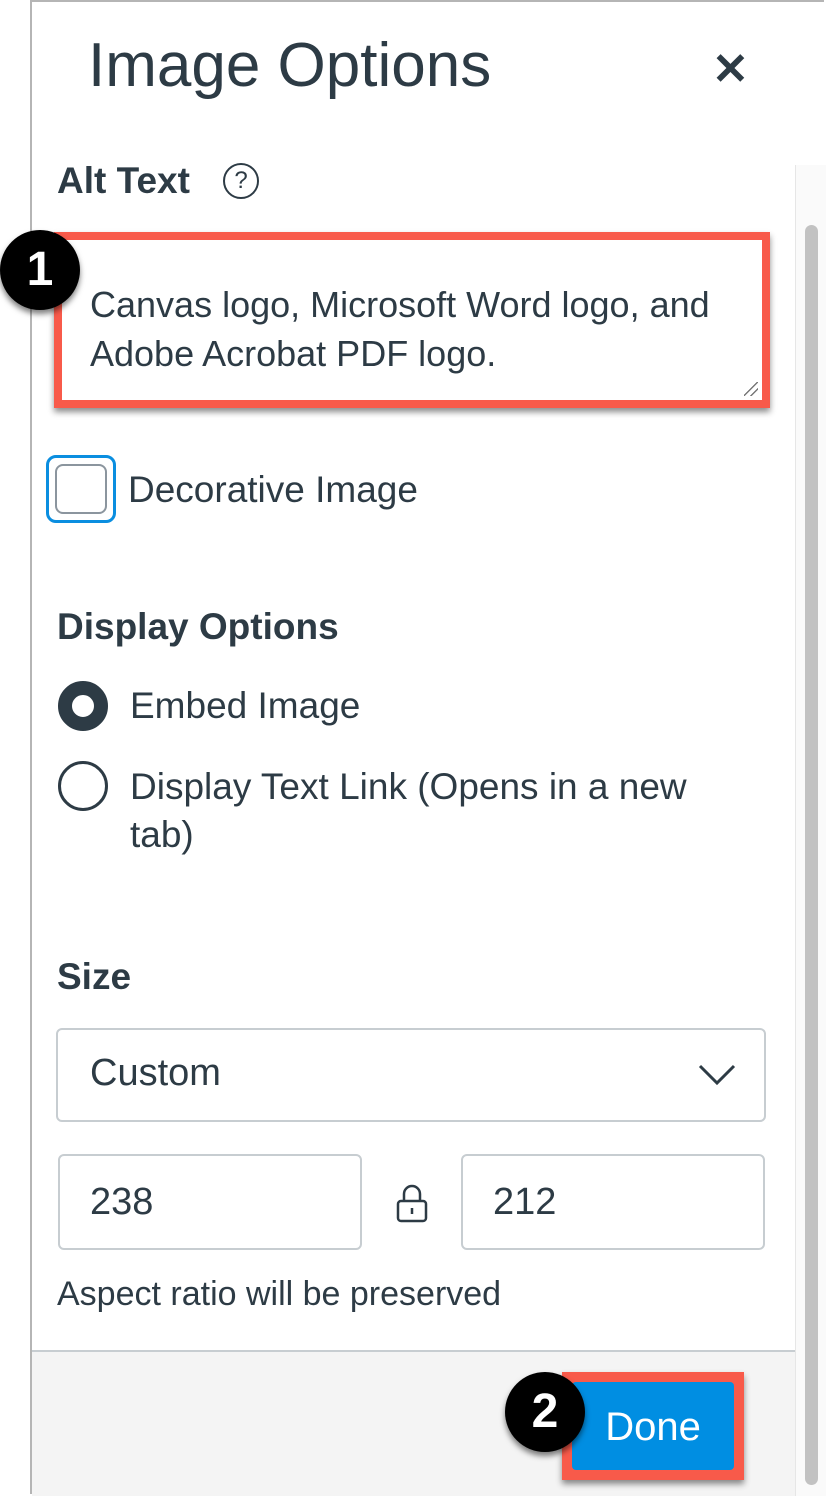  Describe the element at coordinates (210, 1202) in the screenshot. I see `width-input: 238` at that location.